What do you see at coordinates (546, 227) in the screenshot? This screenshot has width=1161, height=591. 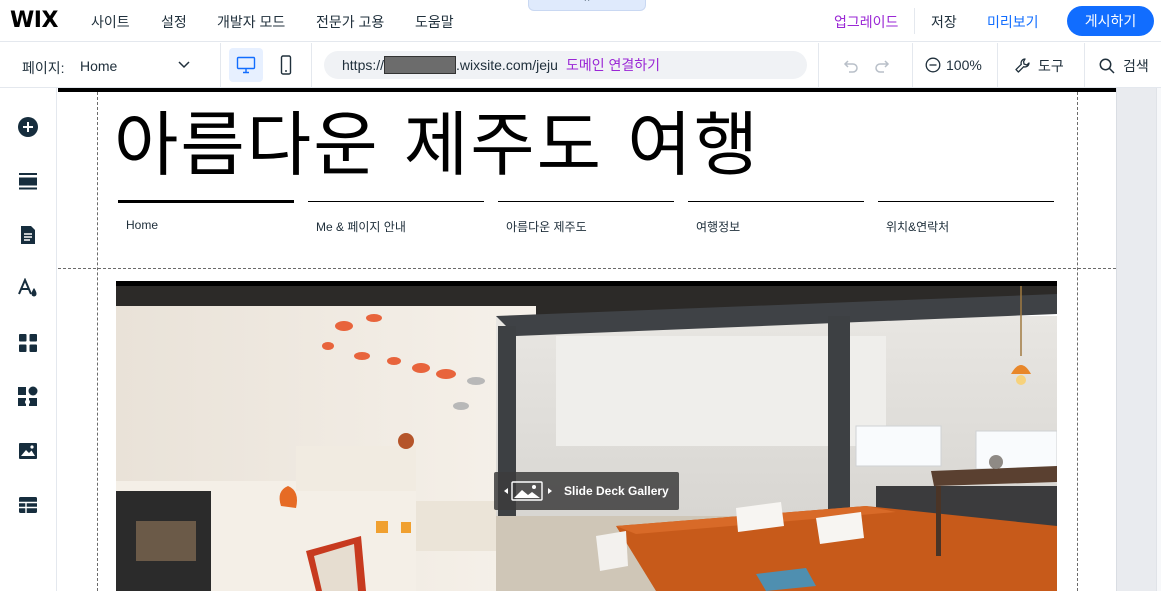 I see `nav-item-label: 아름다운 제주도` at bounding box center [546, 227].